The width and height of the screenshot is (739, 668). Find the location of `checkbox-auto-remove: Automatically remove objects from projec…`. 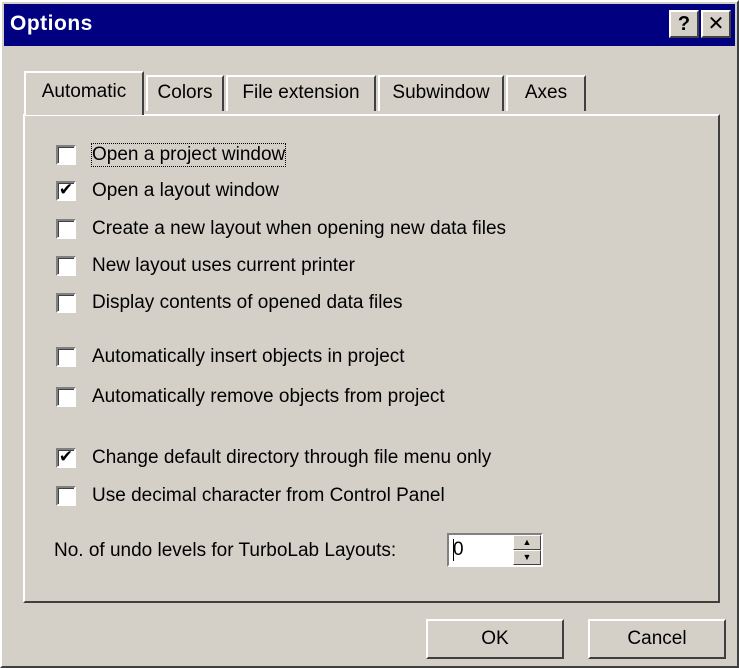

checkbox-auto-remove: Automatically remove objects from projec… is located at coordinates (250, 397).